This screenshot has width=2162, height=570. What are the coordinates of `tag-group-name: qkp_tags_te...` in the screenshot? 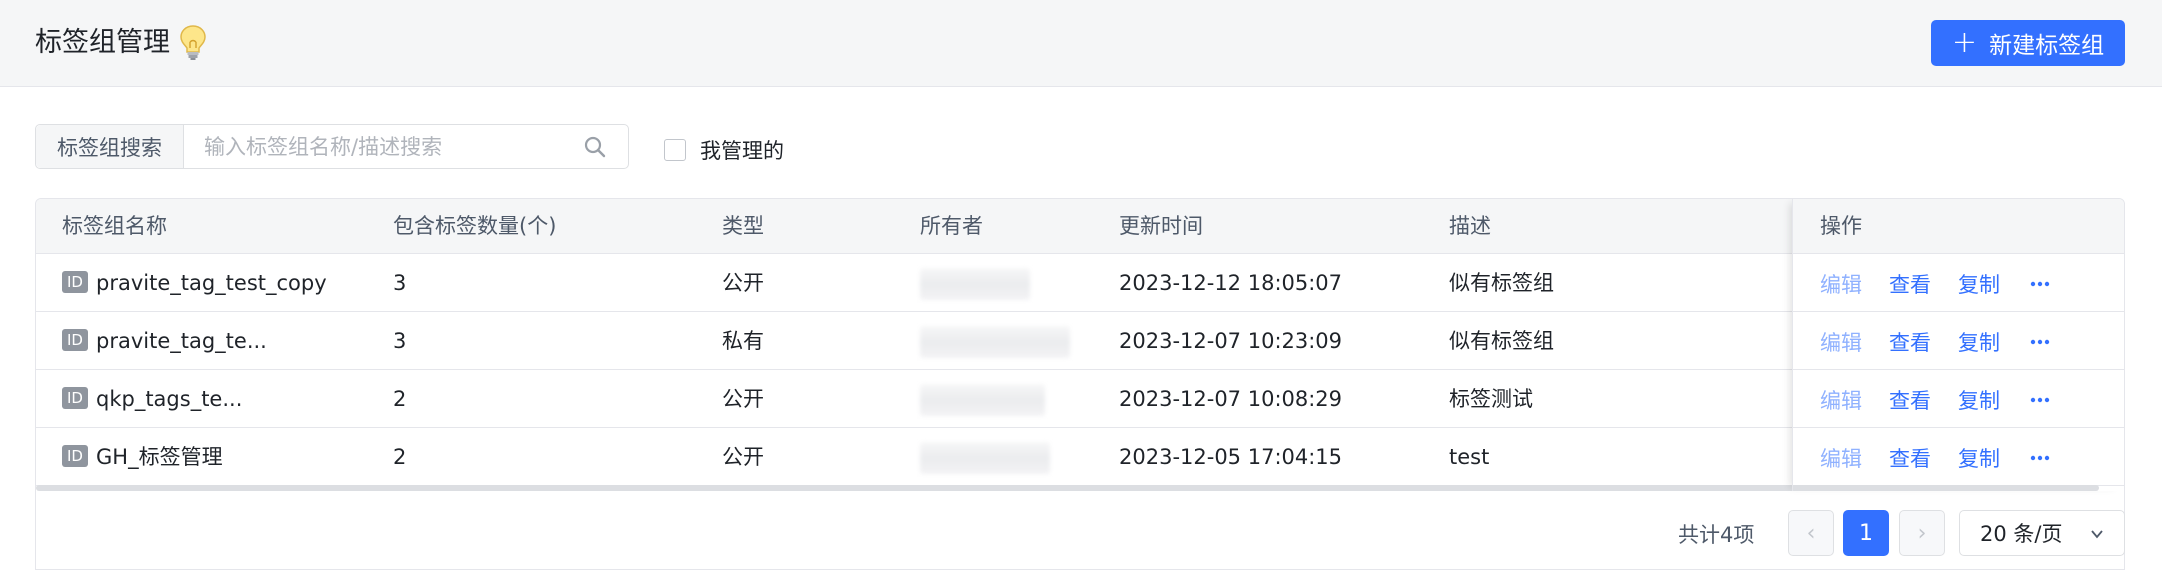 It's located at (169, 399).